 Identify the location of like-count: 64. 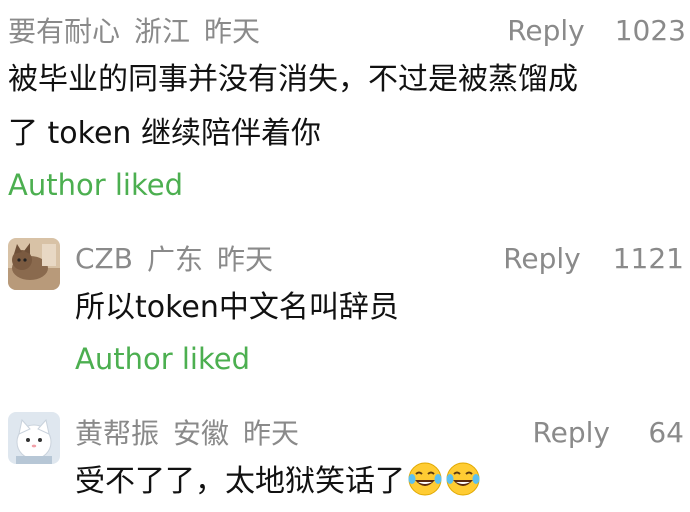
(664, 432).